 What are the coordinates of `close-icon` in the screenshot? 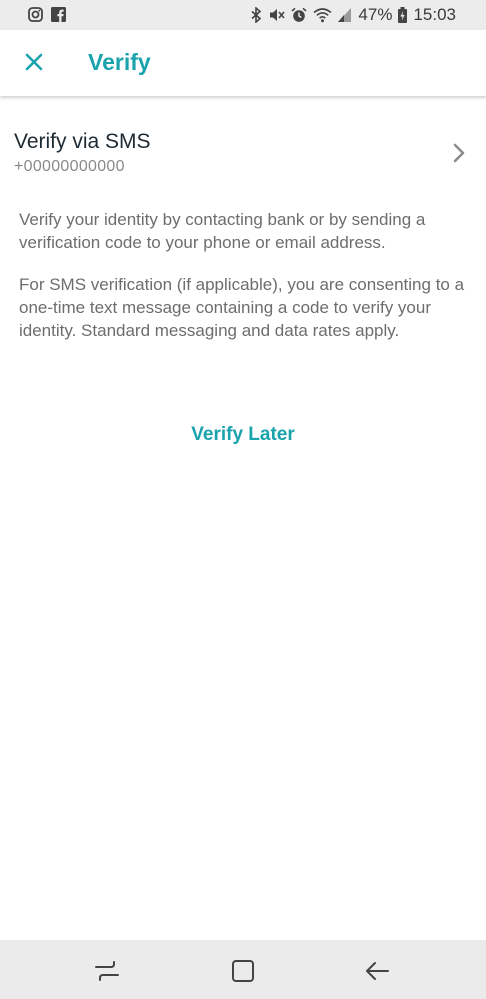 It's located at (34, 64).